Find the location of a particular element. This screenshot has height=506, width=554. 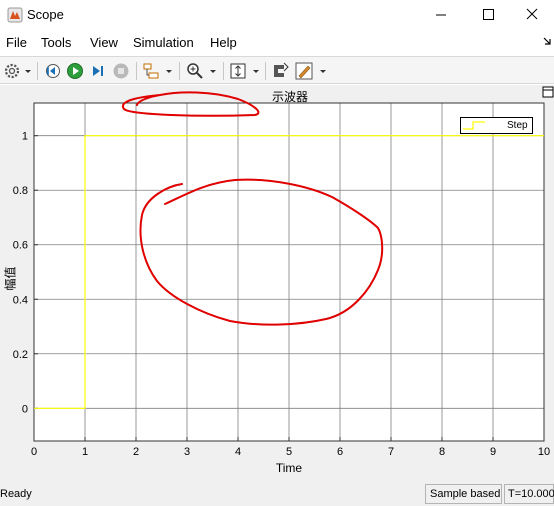

y-tick-label: 0 is located at coordinates (25, 409).